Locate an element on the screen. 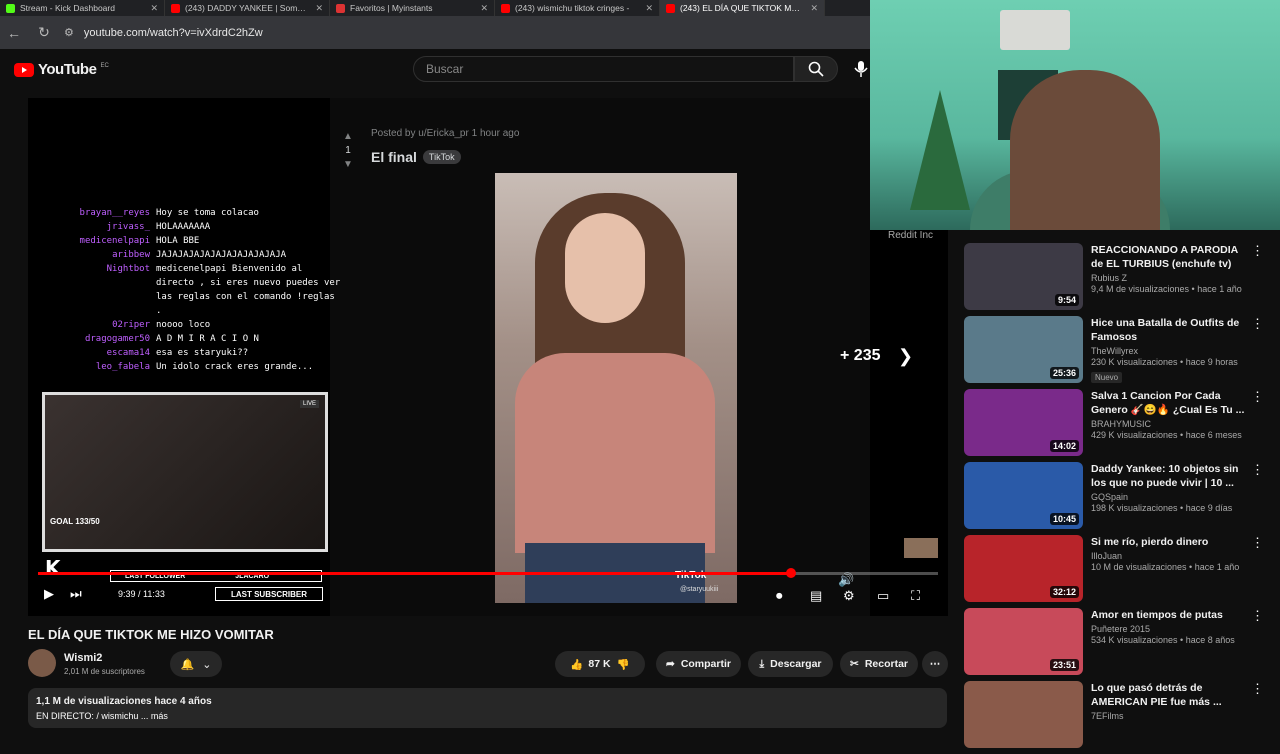 The height and width of the screenshot is (754, 1280). like-button: 👍 87 K is located at coordinates (590, 664).